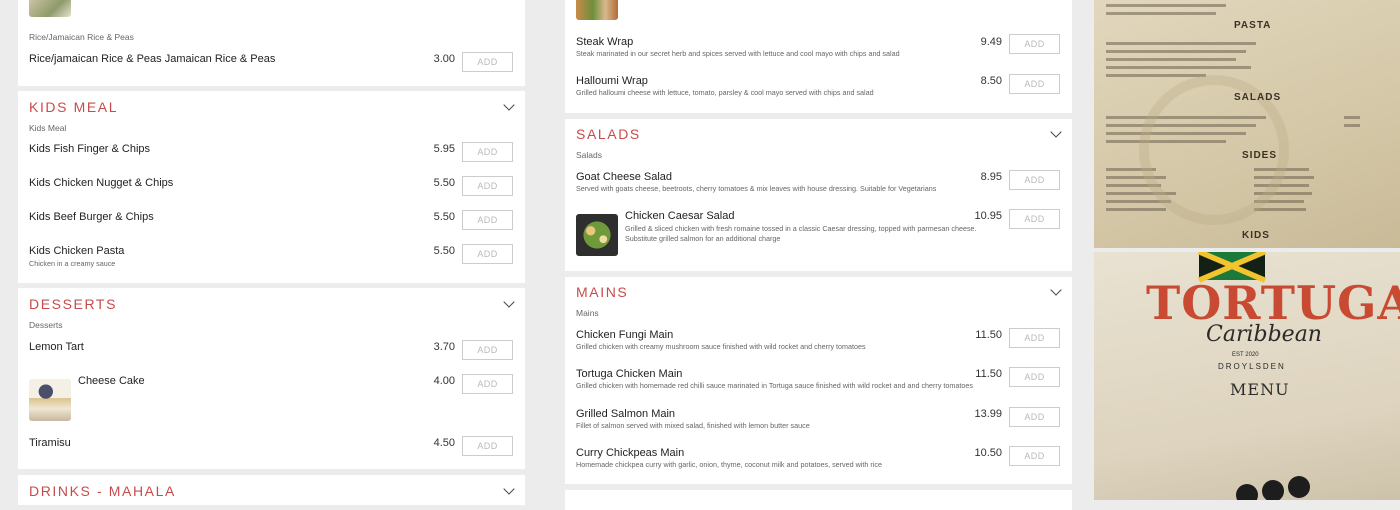 The width and height of the screenshot is (1400, 510). What do you see at coordinates (1299, 487) in the screenshot?
I see `tripadvisor-icon` at bounding box center [1299, 487].